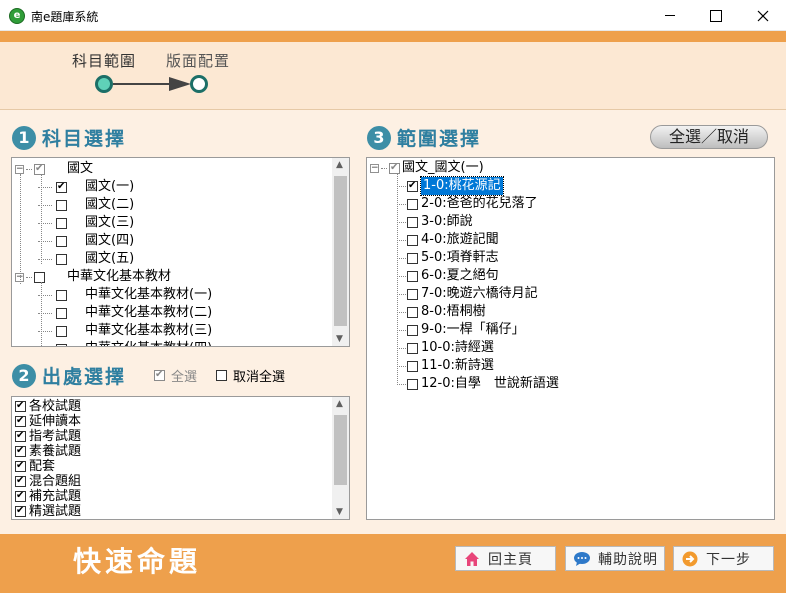 This screenshot has width=786, height=593. I want to click on tree-leaf-item: 中華文化基本教材(二), so click(125, 313).